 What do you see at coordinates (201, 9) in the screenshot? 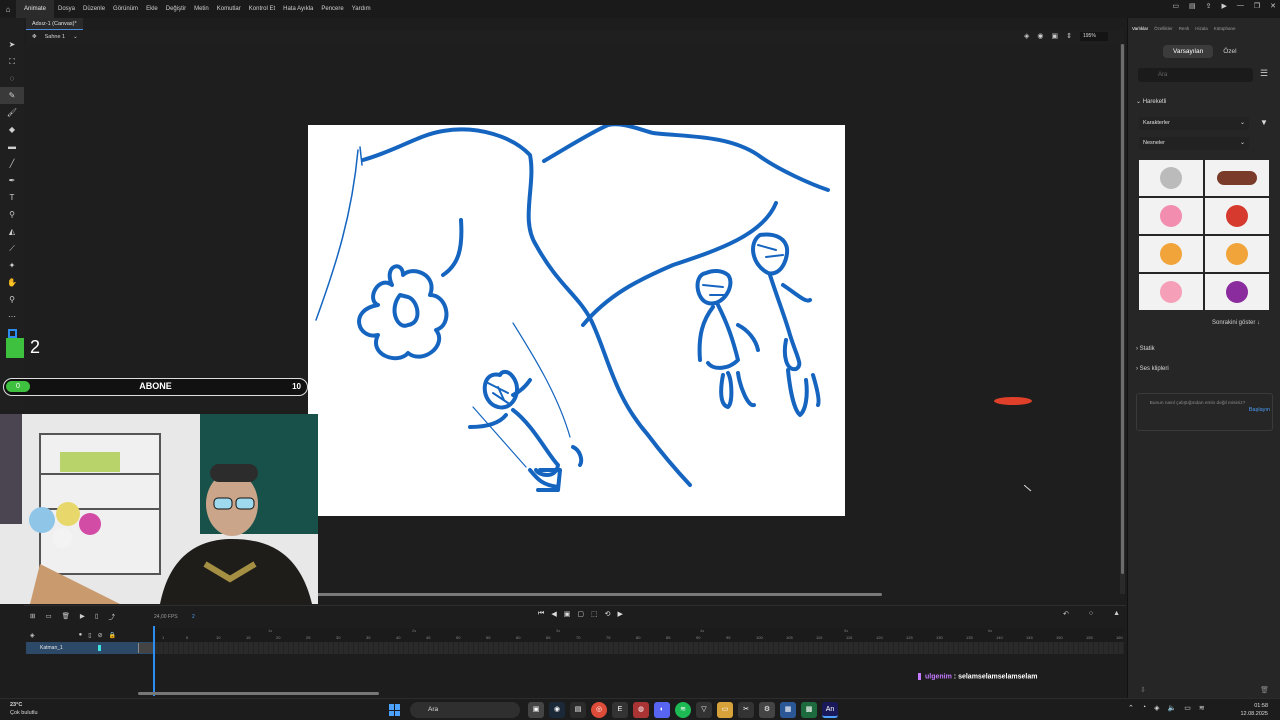
I see `menu-item-text: Metin` at bounding box center [201, 9].